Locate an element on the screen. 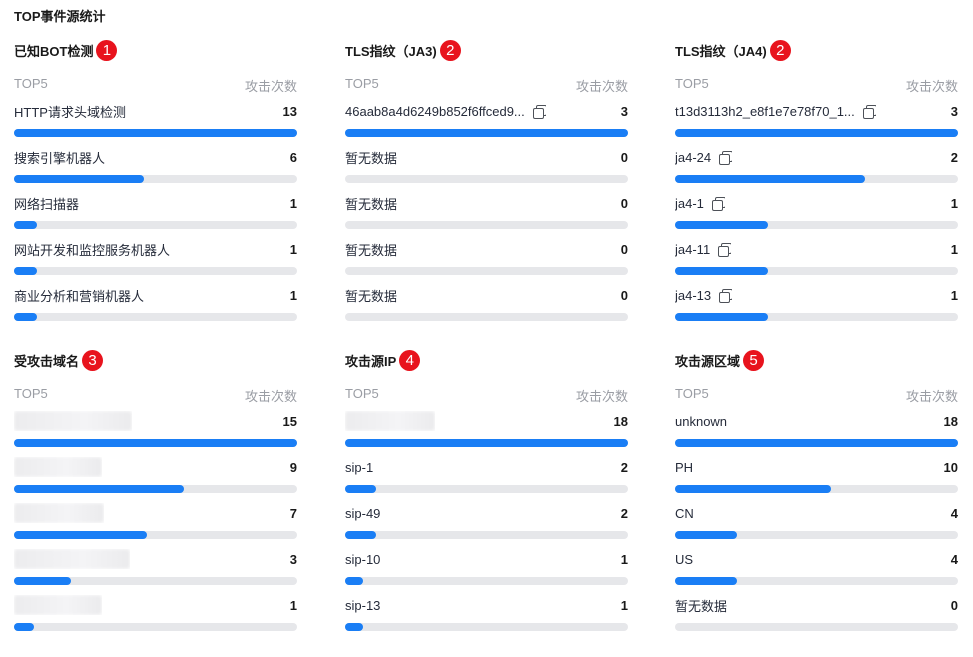 This screenshot has height=657, width=973. list-item: 商业分析和营销机器人 1 is located at coordinates (155, 308).